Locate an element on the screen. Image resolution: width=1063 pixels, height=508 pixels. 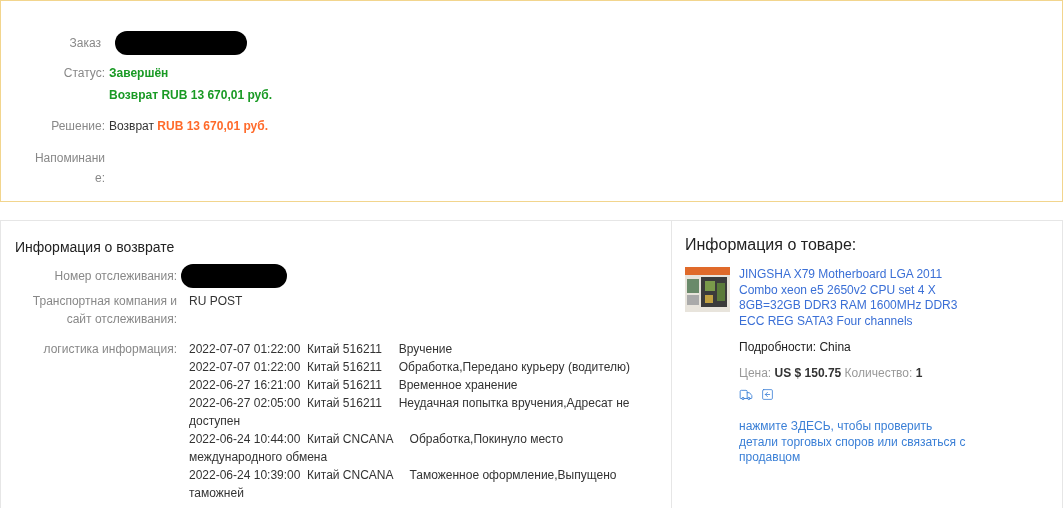
status-value: Завершён is located at coordinates (139, 73).